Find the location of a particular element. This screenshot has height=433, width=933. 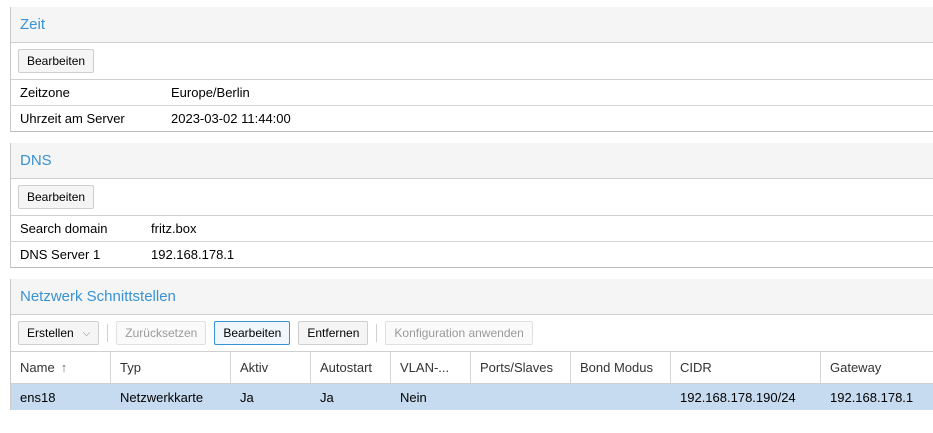

remove-button: Entfernen is located at coordinates (333, 333).